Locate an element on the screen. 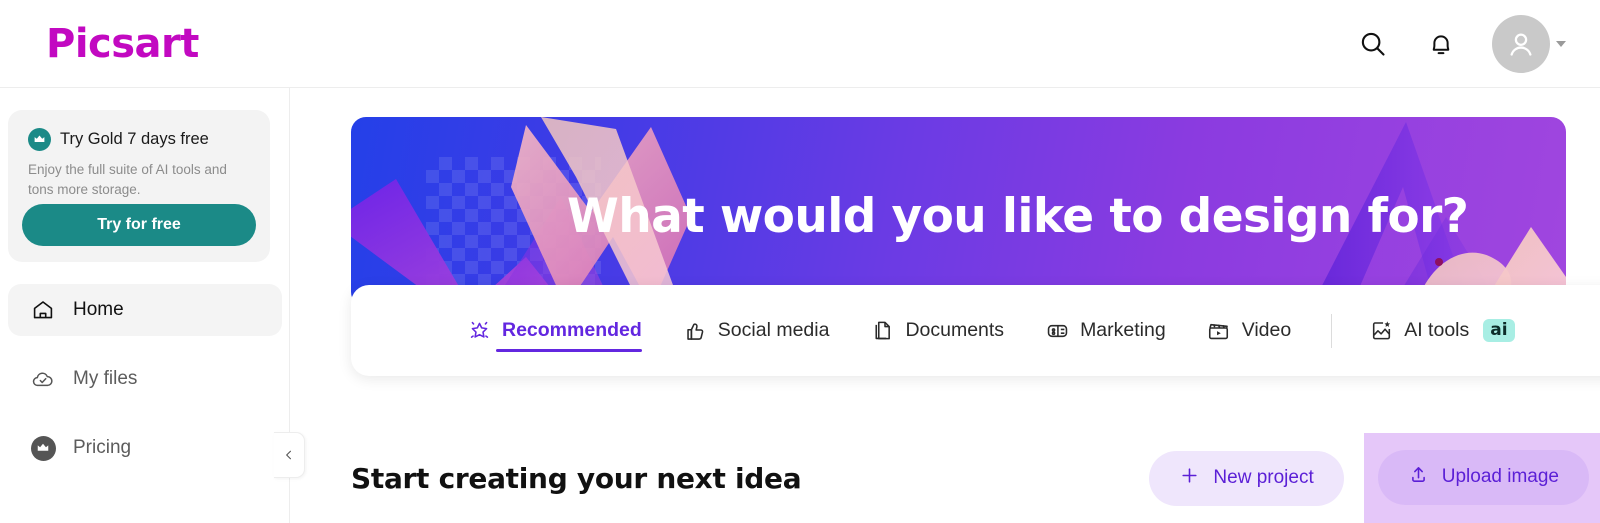 The image size is (1600, 523). crown-badge-icon is located at coordinates (43, 448).